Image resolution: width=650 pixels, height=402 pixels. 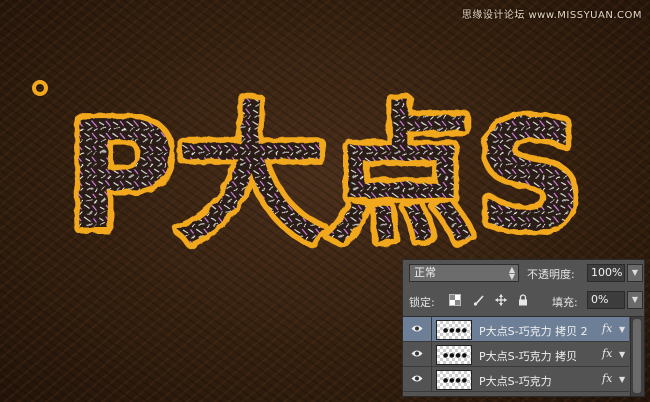 I want to click on opacity-dropdown-button: ▼, so click(x=635, y=273).